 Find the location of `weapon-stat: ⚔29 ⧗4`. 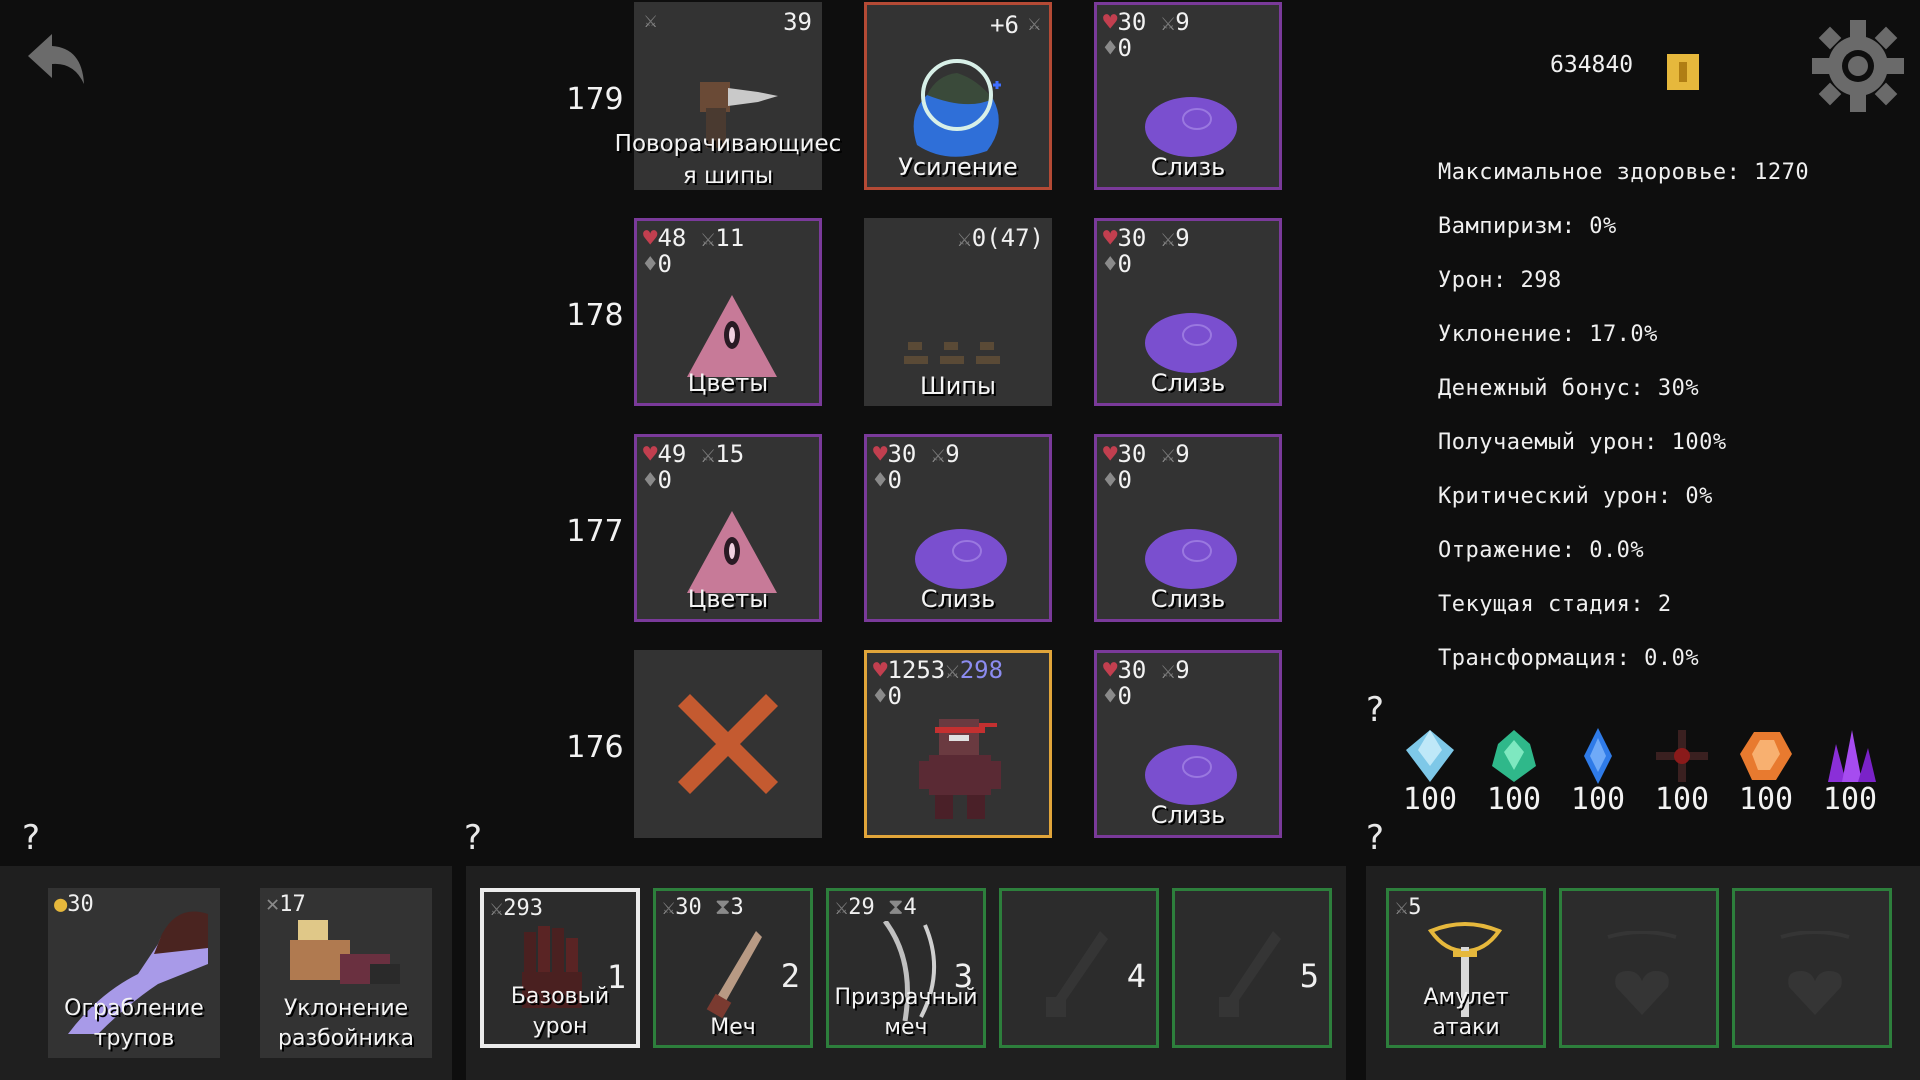

weapon-stat: ⚔29 ⧗4 is located at coordinates (876, 907).